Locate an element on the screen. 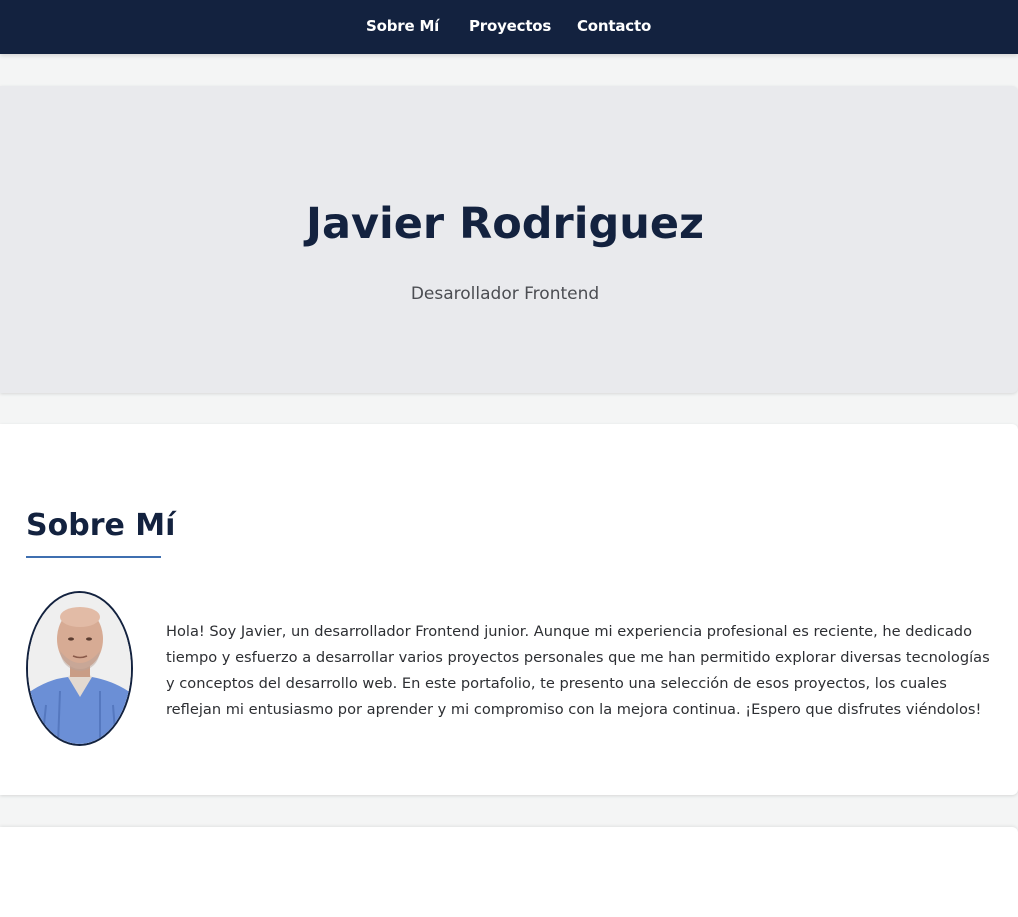  avatar is located at coordinates (79, 668).